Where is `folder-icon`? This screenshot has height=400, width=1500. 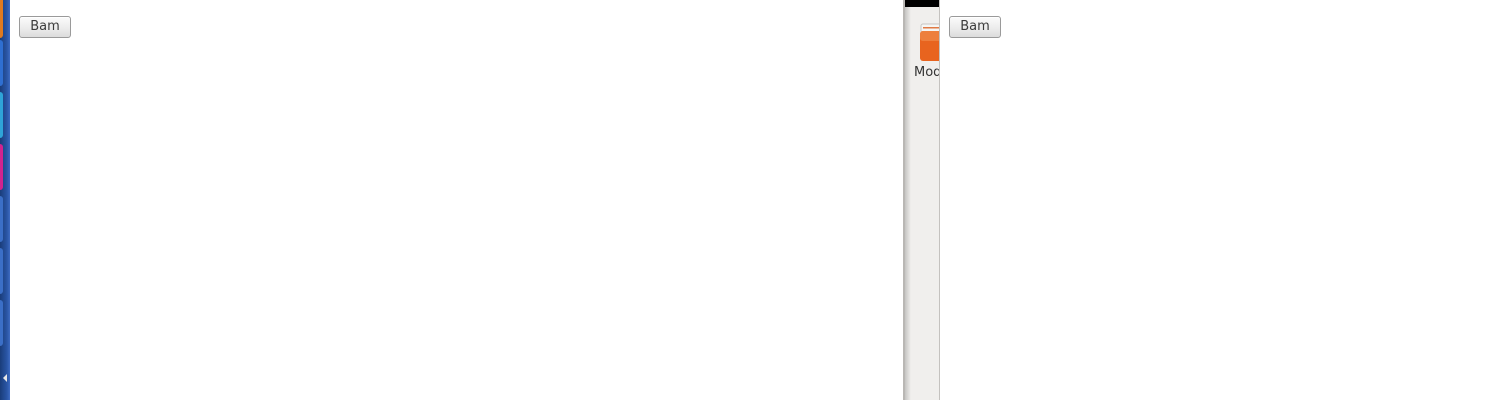 folder-icon is located at coordinates (929, 42).